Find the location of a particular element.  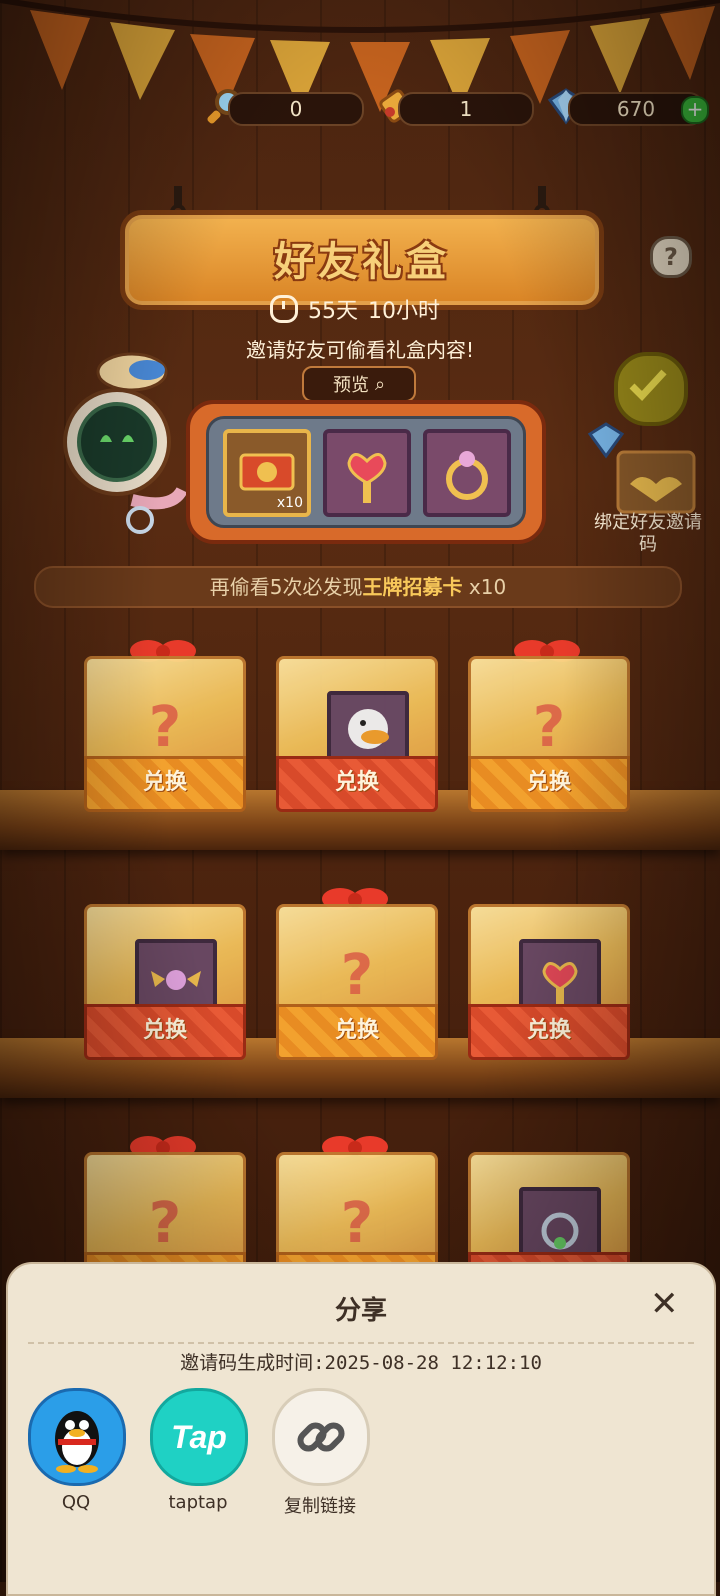

share-label: 复制链接 is located at coordinates (320, 1506).